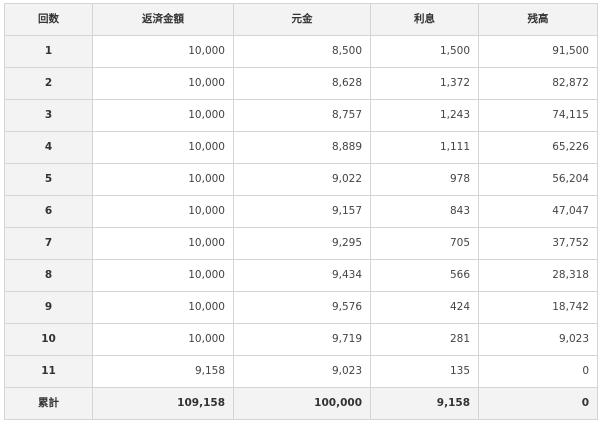 The image size is (600, 438). I want to click on installment-number: 6, so click(48, 211).